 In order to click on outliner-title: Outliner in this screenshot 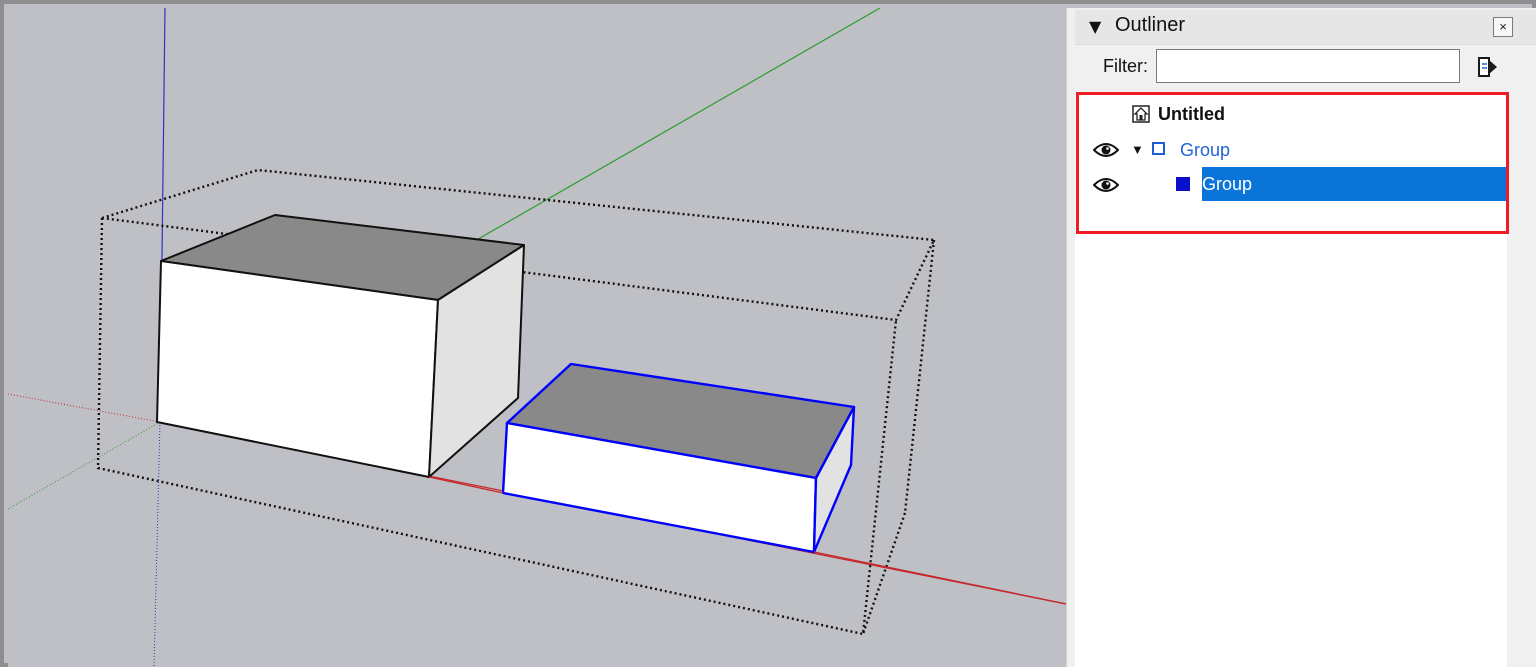, I will do `click(1150, 25)`.